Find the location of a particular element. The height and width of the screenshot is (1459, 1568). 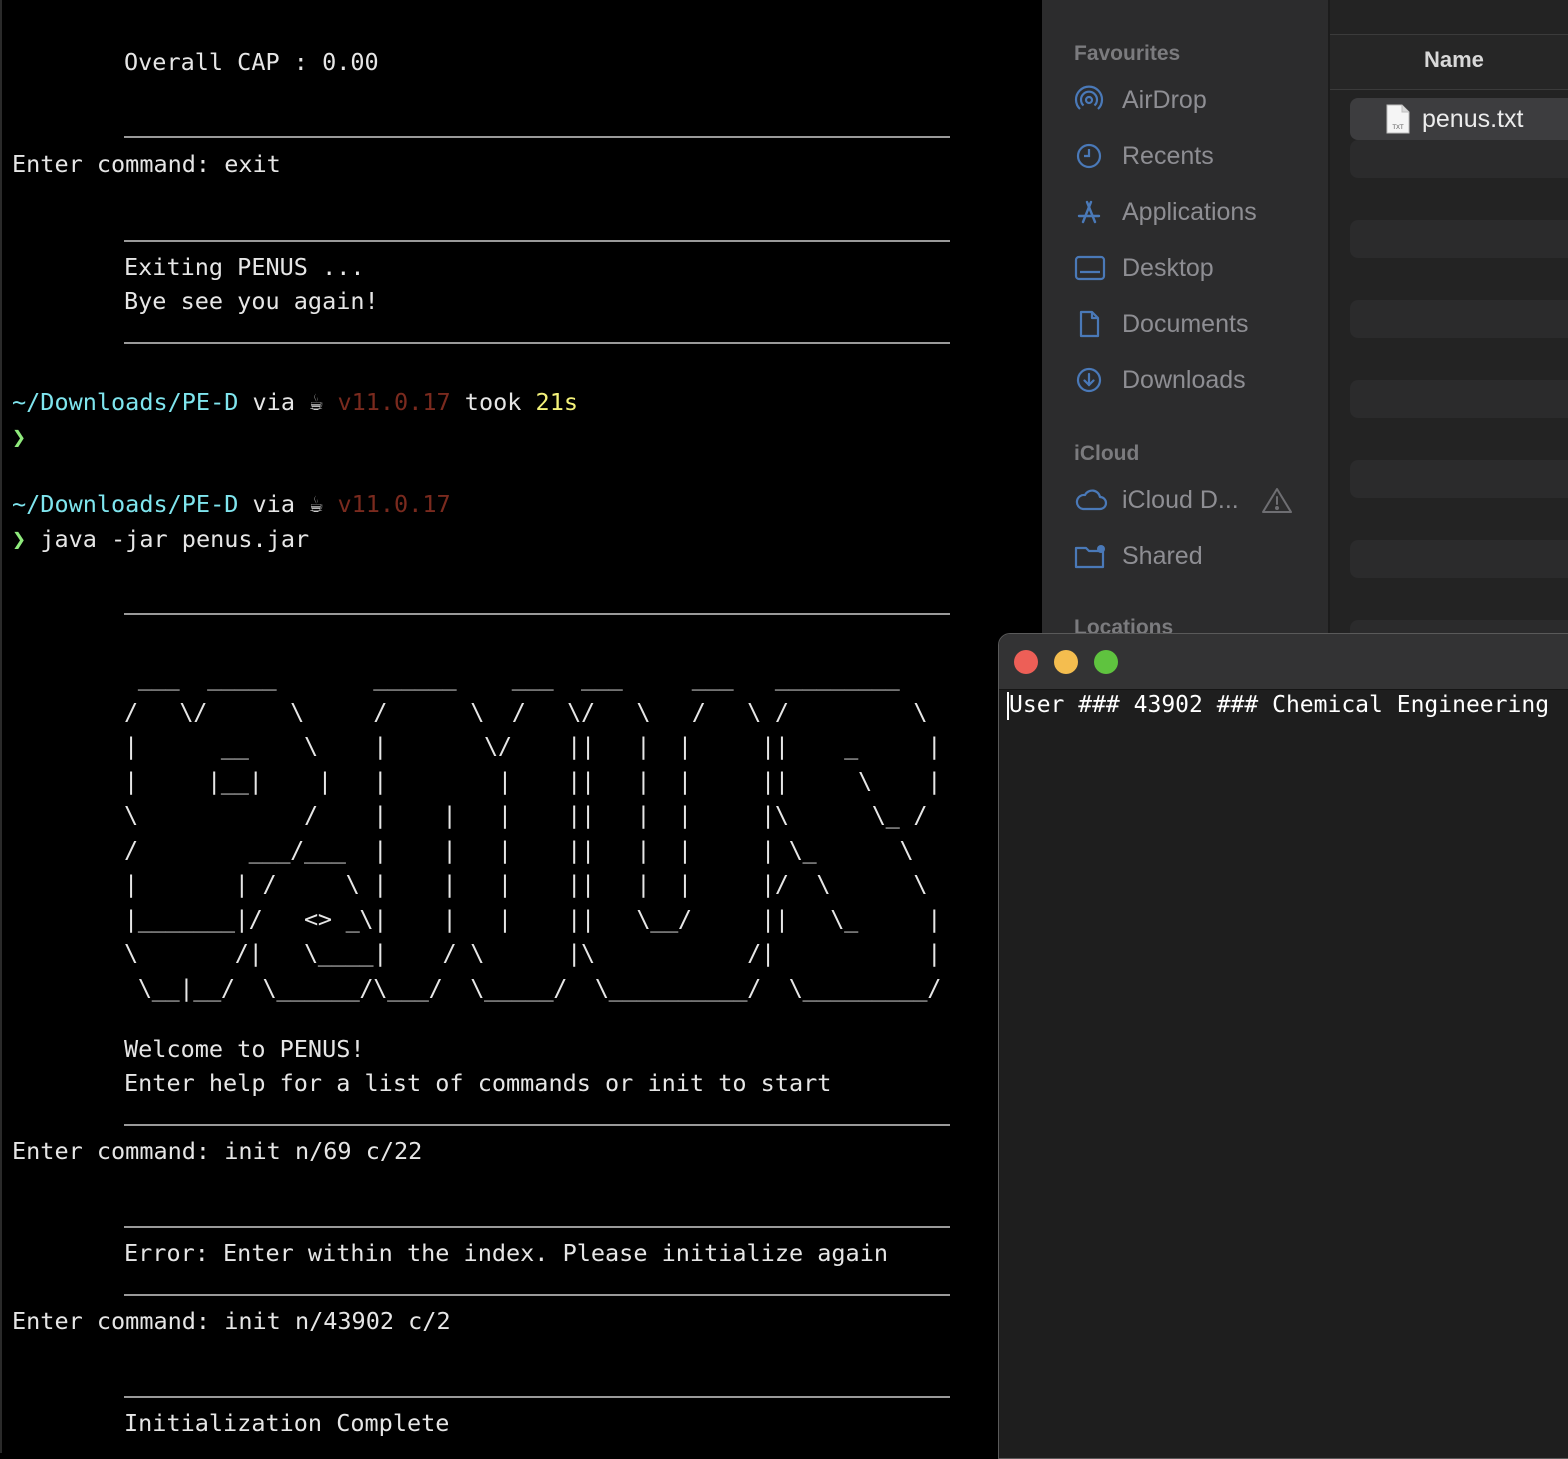

command-line-exit: Enter command: exit is located at coordinates (146, 164).